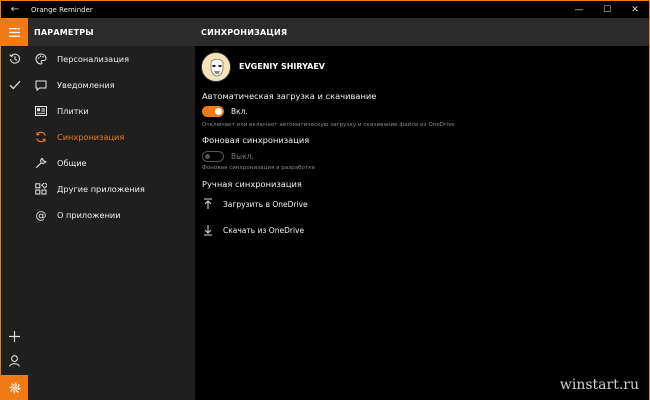 This screenshot has height=400, width=650. I want to click on account-button, so click(14, 361).